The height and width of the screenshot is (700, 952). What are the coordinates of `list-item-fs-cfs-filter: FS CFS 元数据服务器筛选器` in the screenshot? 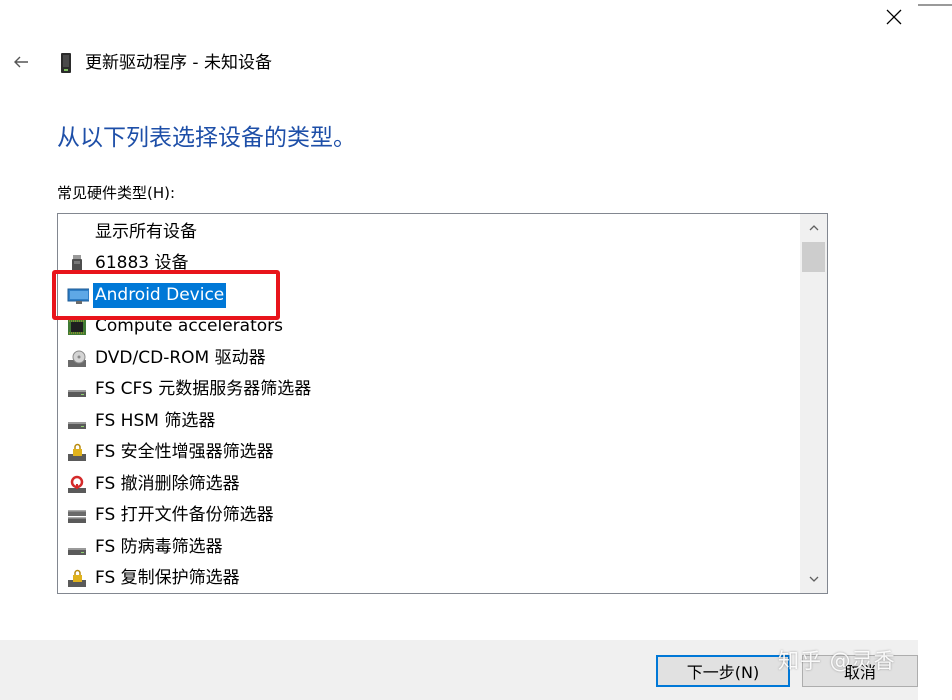 It's located at (429, 389).